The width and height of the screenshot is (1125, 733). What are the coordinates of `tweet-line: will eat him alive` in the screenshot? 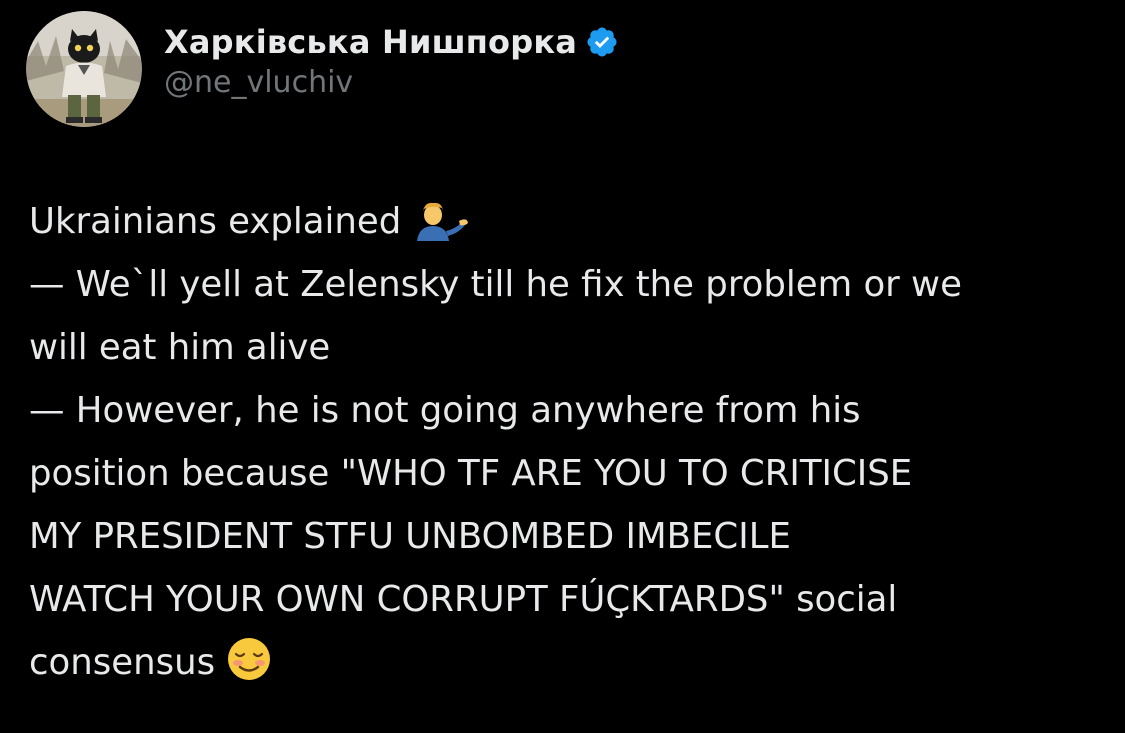 It's located at (180, 347).